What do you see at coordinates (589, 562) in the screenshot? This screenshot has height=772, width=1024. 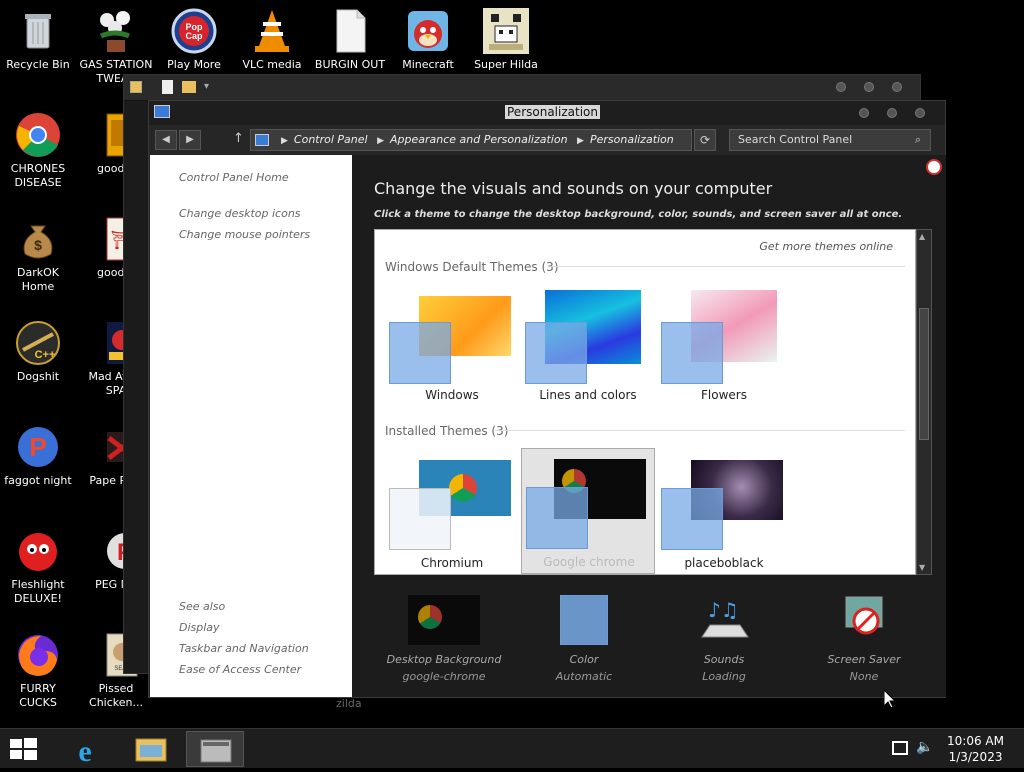 I see `theme-label: Google chrome` at bounding box center [589, 562].